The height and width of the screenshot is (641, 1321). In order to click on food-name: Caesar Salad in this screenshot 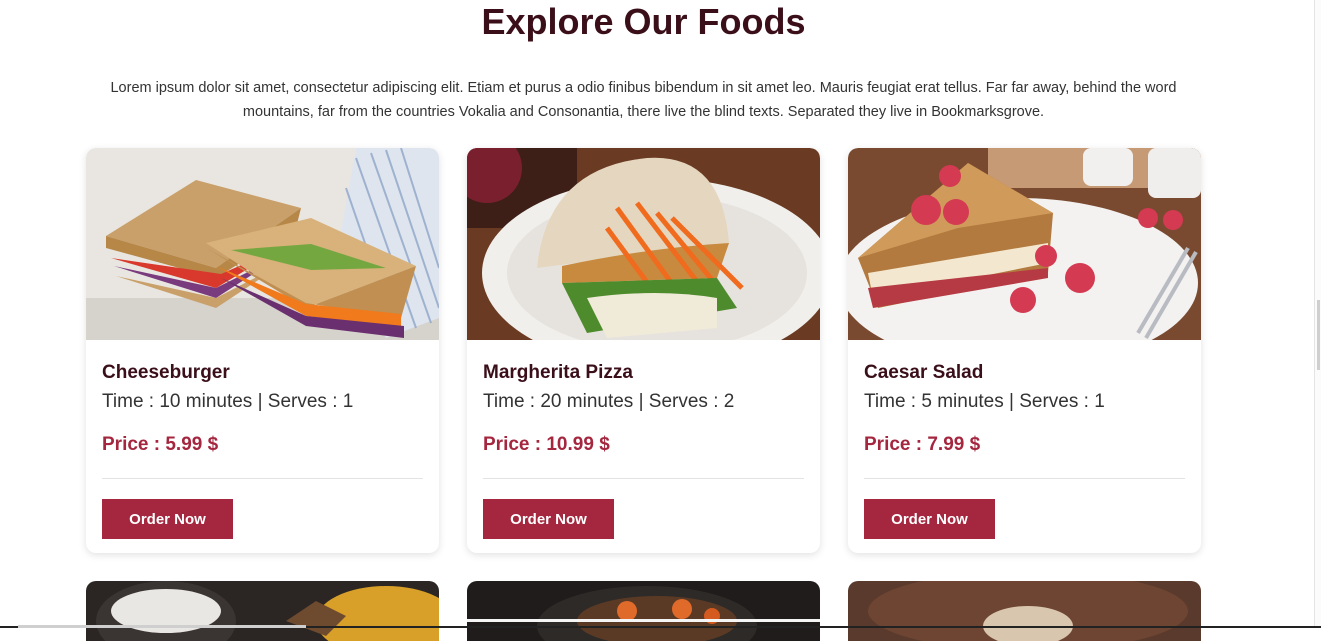, I will do `click(924, 372)`.